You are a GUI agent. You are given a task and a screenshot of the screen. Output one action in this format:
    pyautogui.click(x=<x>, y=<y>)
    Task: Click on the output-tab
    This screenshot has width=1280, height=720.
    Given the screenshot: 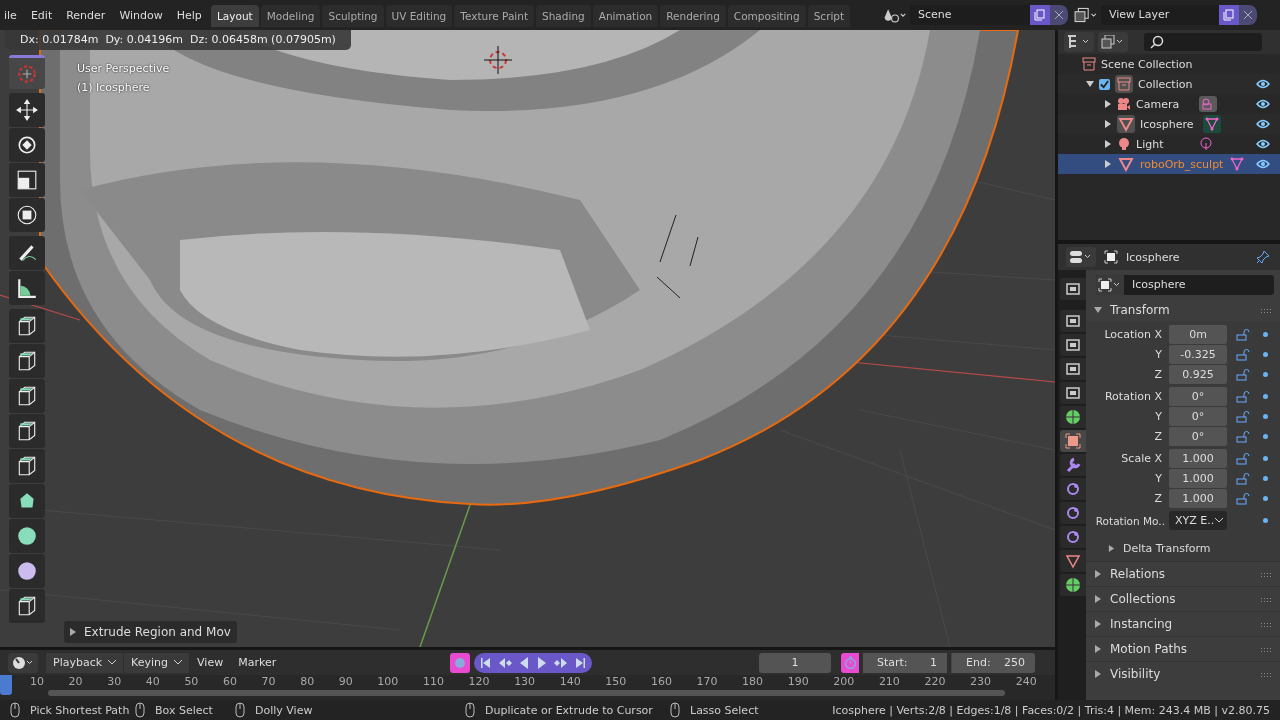 What is the action you would take?
    pyautogui.click(x=1073, y=345)
    